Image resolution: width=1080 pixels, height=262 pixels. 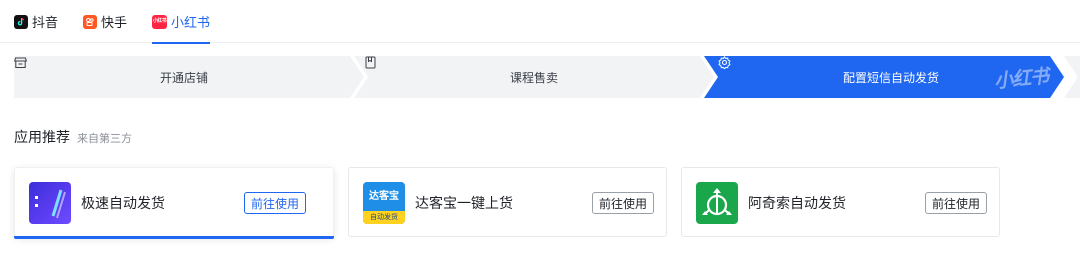 What do you see at coordinates (797, 204) in the screenshot?
I see `app-name: 阿奇索自动发货` at bounding box center [797, 204].